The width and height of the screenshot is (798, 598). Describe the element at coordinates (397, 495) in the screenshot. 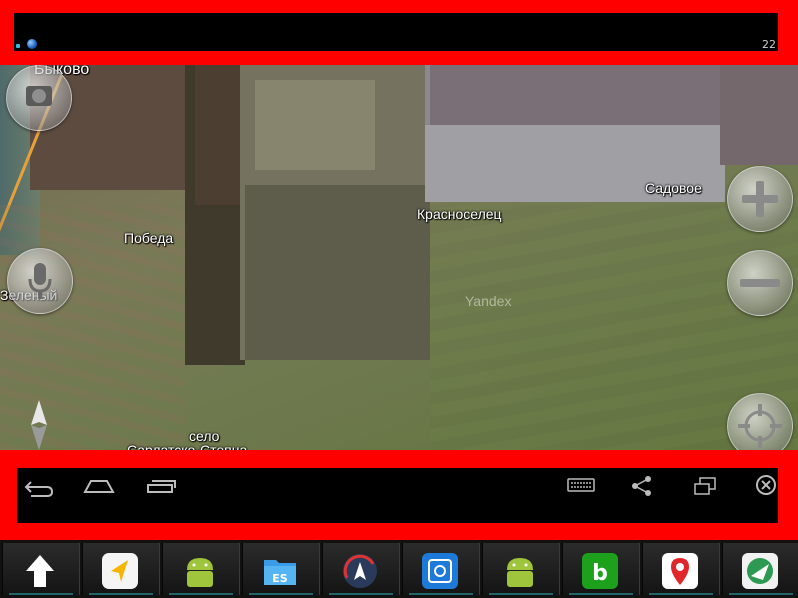

I see `navigation-bar` at that location.